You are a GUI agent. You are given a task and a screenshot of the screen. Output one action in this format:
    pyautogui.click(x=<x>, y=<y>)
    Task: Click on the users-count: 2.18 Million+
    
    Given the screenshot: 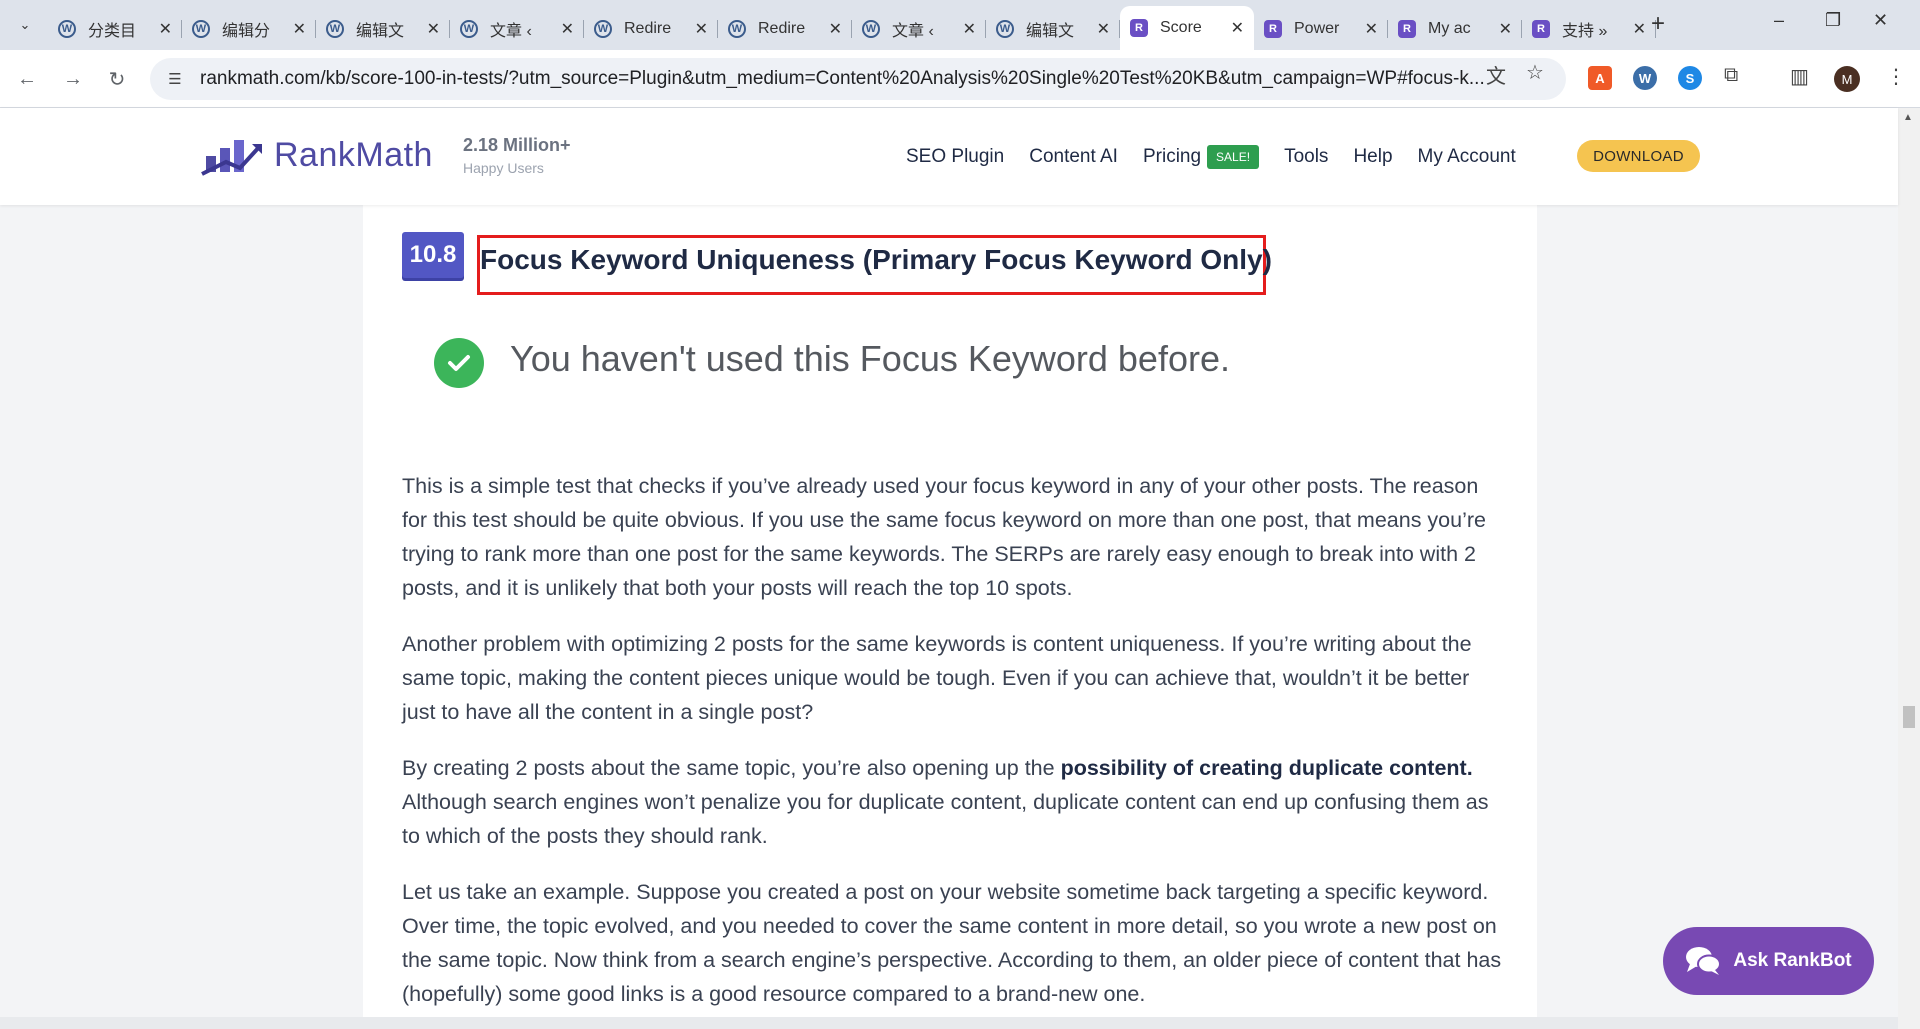 What is the action you would take?
    pyautogui.click(x=517, y=145)
    